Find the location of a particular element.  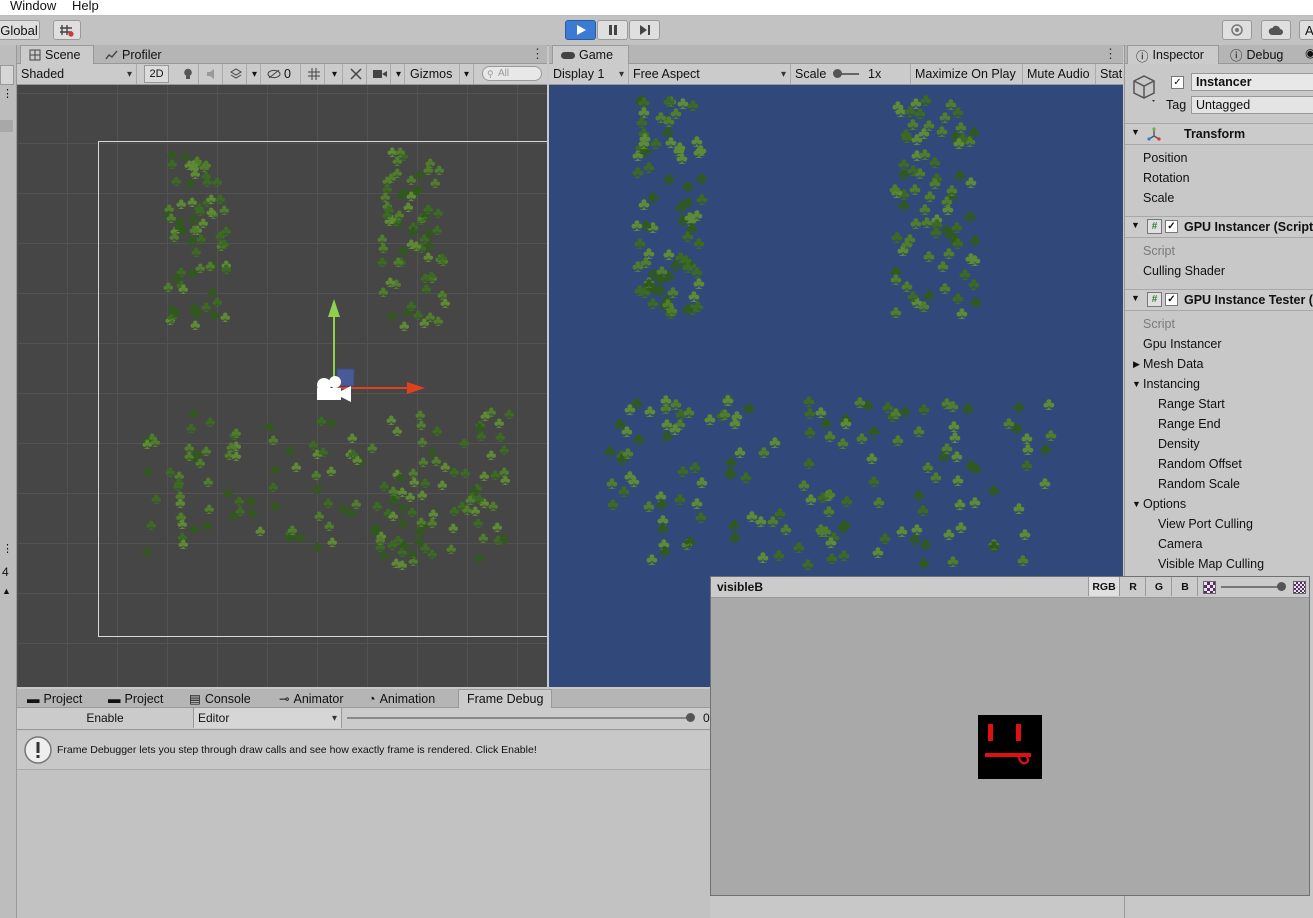

transform-header: ▼ Transform is located at coordinates (1219, 134).